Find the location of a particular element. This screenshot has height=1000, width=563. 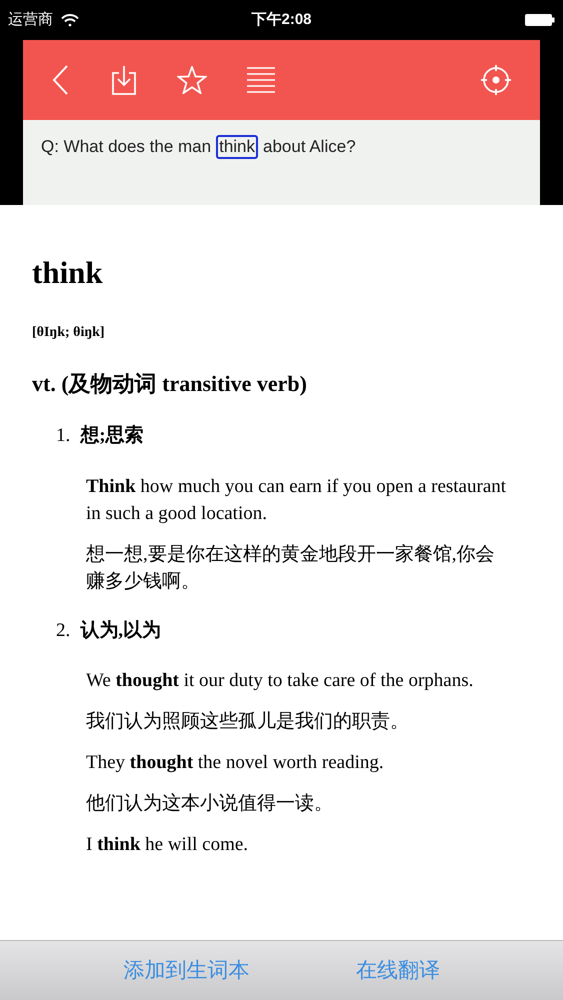

example-sentence: 我们认为照顾这些孤儿是我们的职责。 is located at coordinates (248, 722).